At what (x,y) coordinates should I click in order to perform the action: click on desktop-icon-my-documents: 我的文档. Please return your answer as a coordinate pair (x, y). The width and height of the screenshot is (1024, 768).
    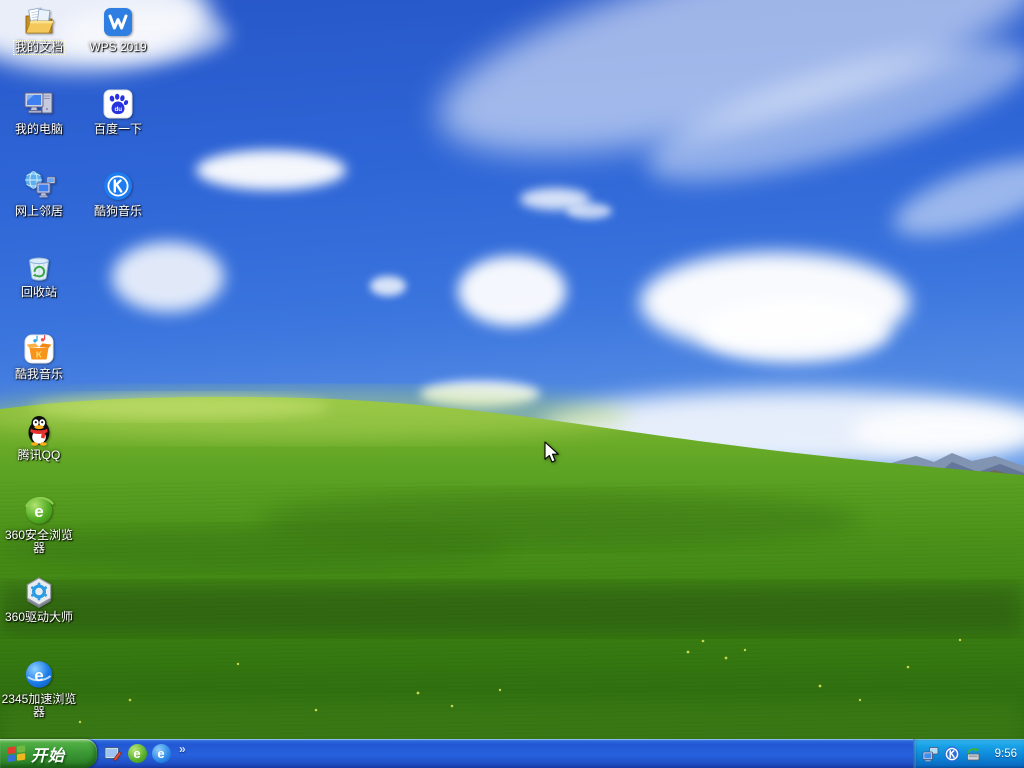
    Looking at the image, I should click on (39, 30).